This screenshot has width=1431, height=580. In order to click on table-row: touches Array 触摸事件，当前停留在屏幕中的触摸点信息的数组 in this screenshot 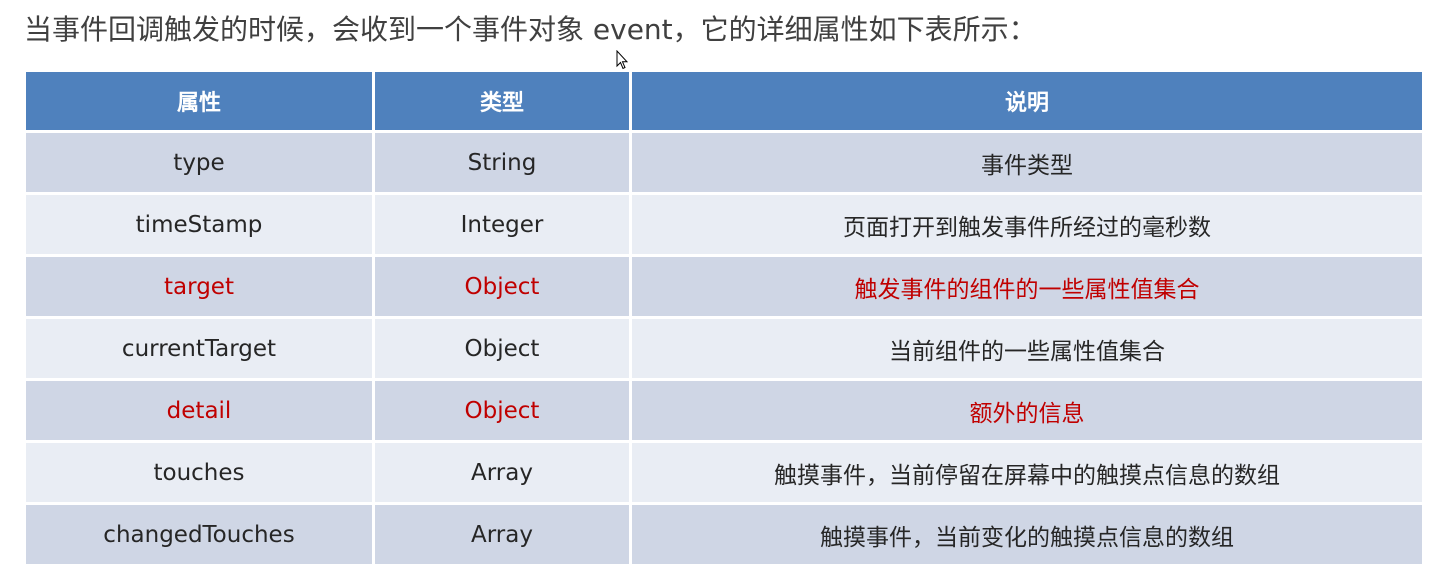, I will do `click(724, 474)`.